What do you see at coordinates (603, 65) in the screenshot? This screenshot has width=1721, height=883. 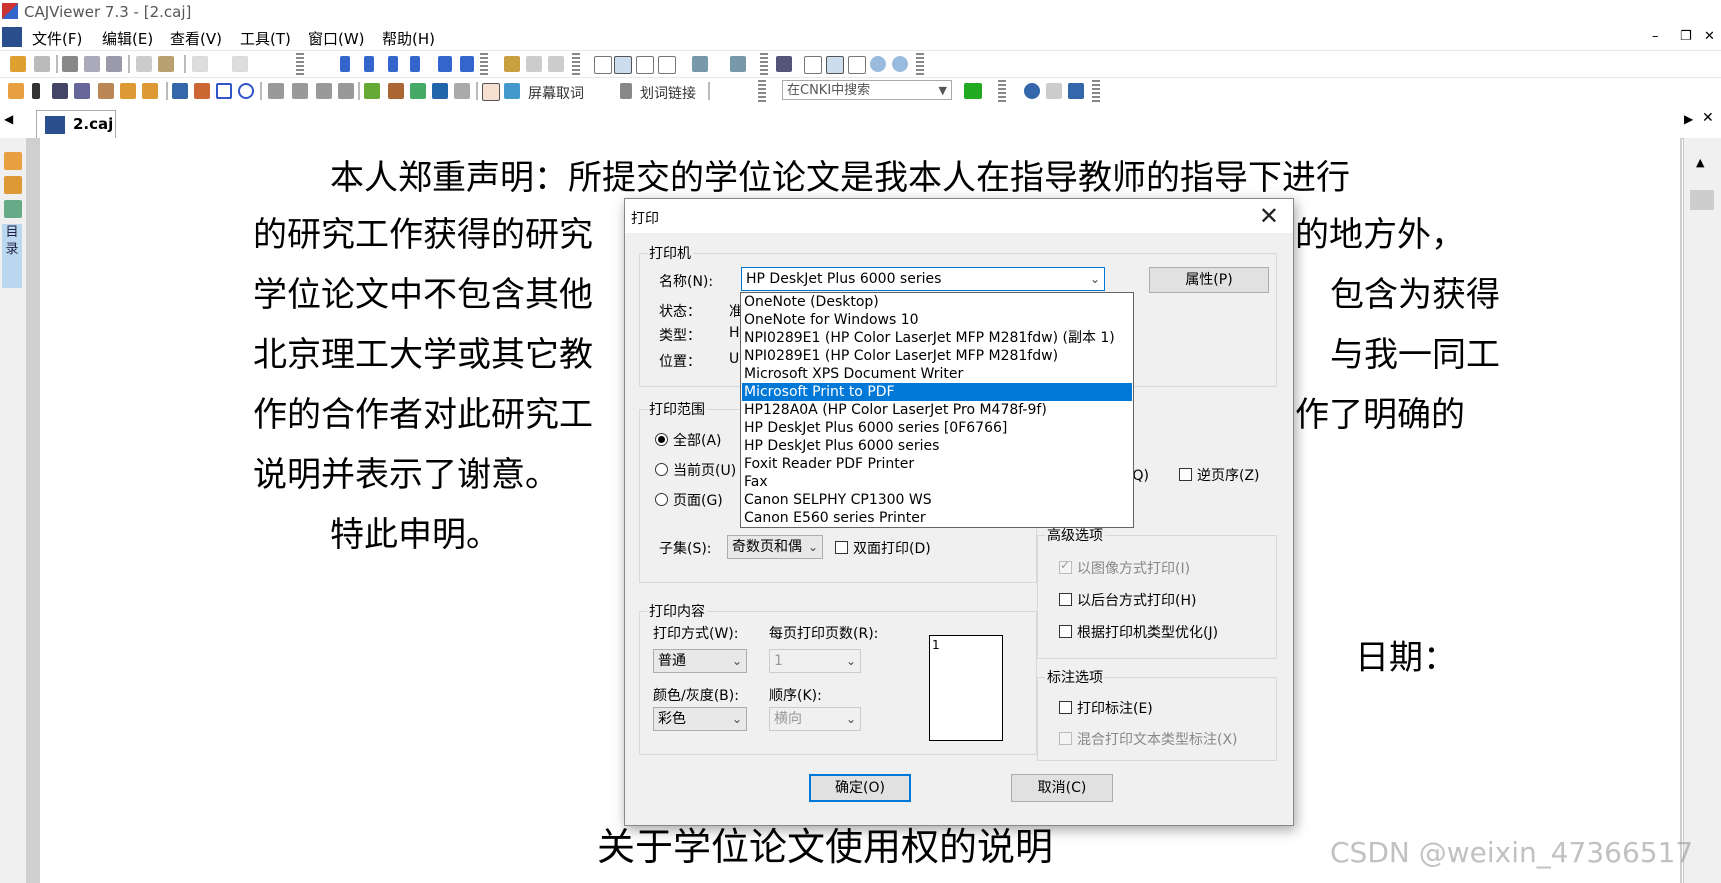 I see `single-page-icon` at bounding box center [603, 65].